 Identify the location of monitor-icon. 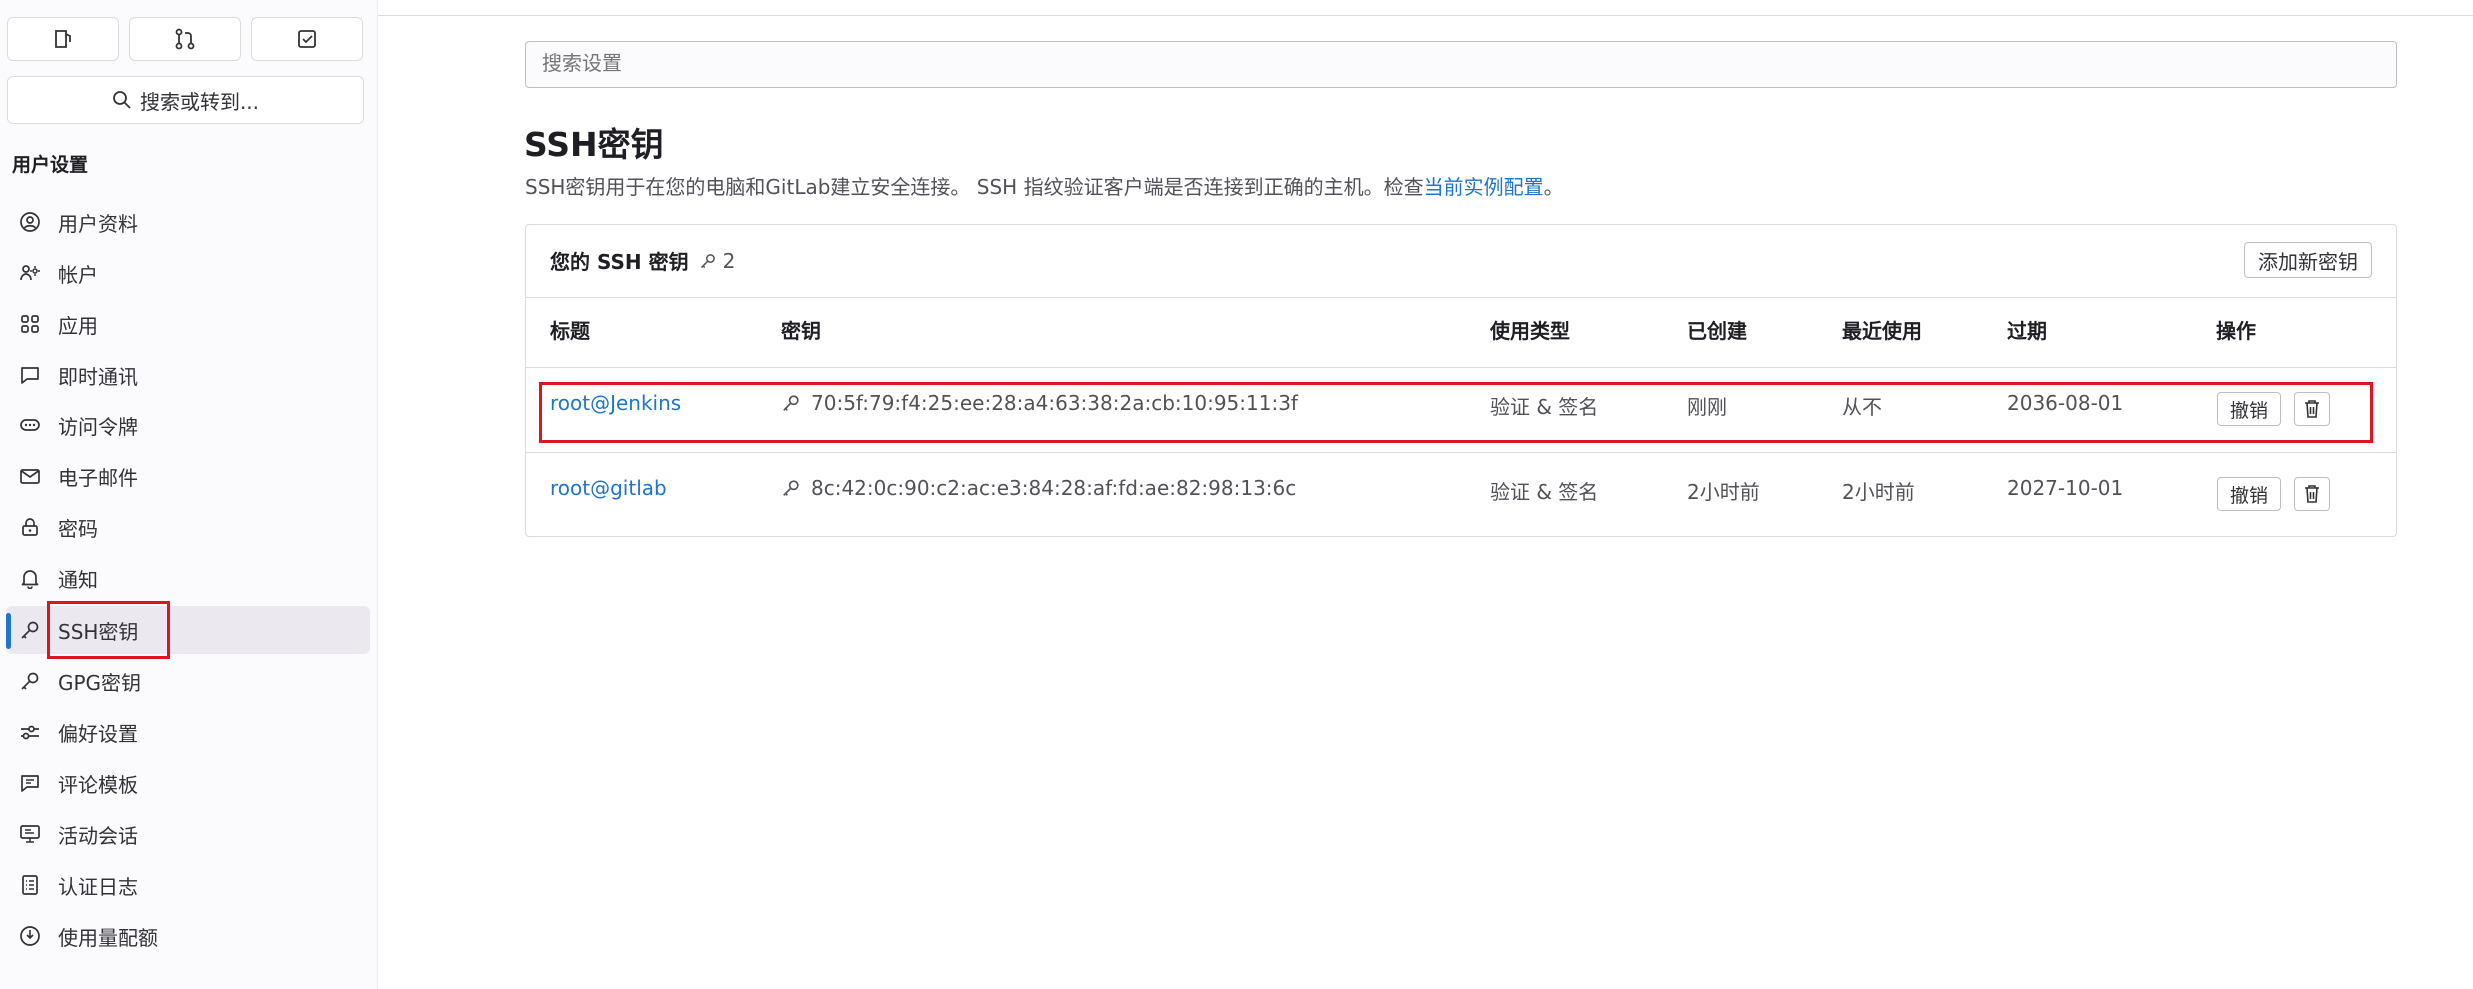
(30, 834).